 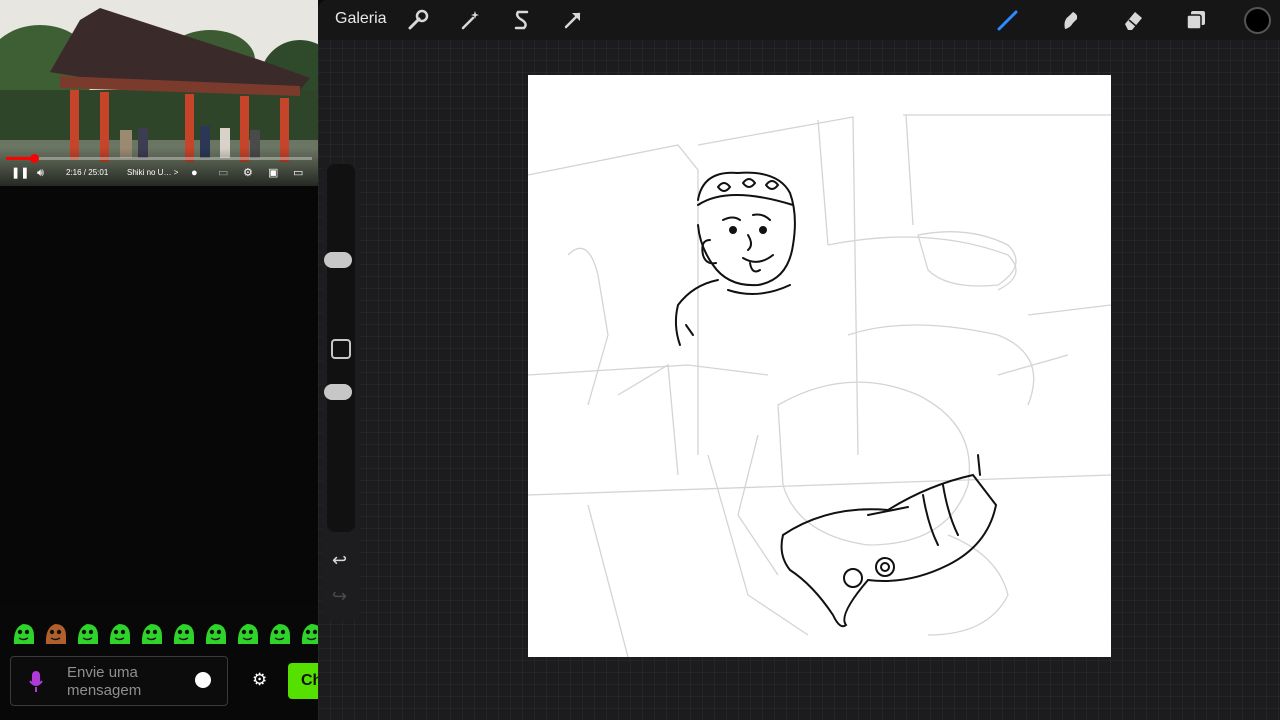 What do you see at coordinates (338, 392) in the screenshot?
I see `opacity-handle` at bounding box center [338, 392].